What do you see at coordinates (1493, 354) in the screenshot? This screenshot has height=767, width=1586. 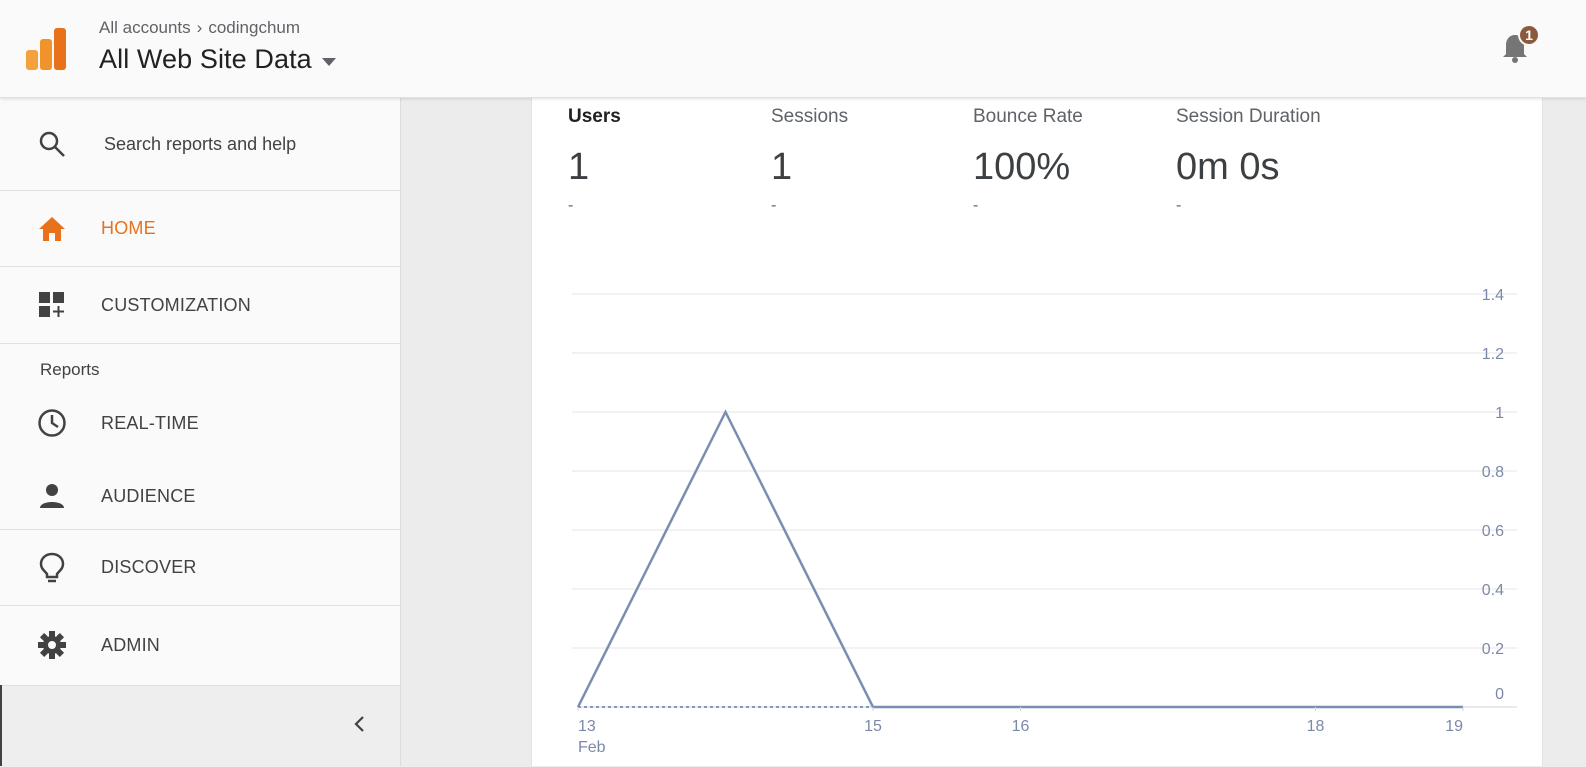 I see `y-tick-label: 1.2` at bounding box center [1493, 354].